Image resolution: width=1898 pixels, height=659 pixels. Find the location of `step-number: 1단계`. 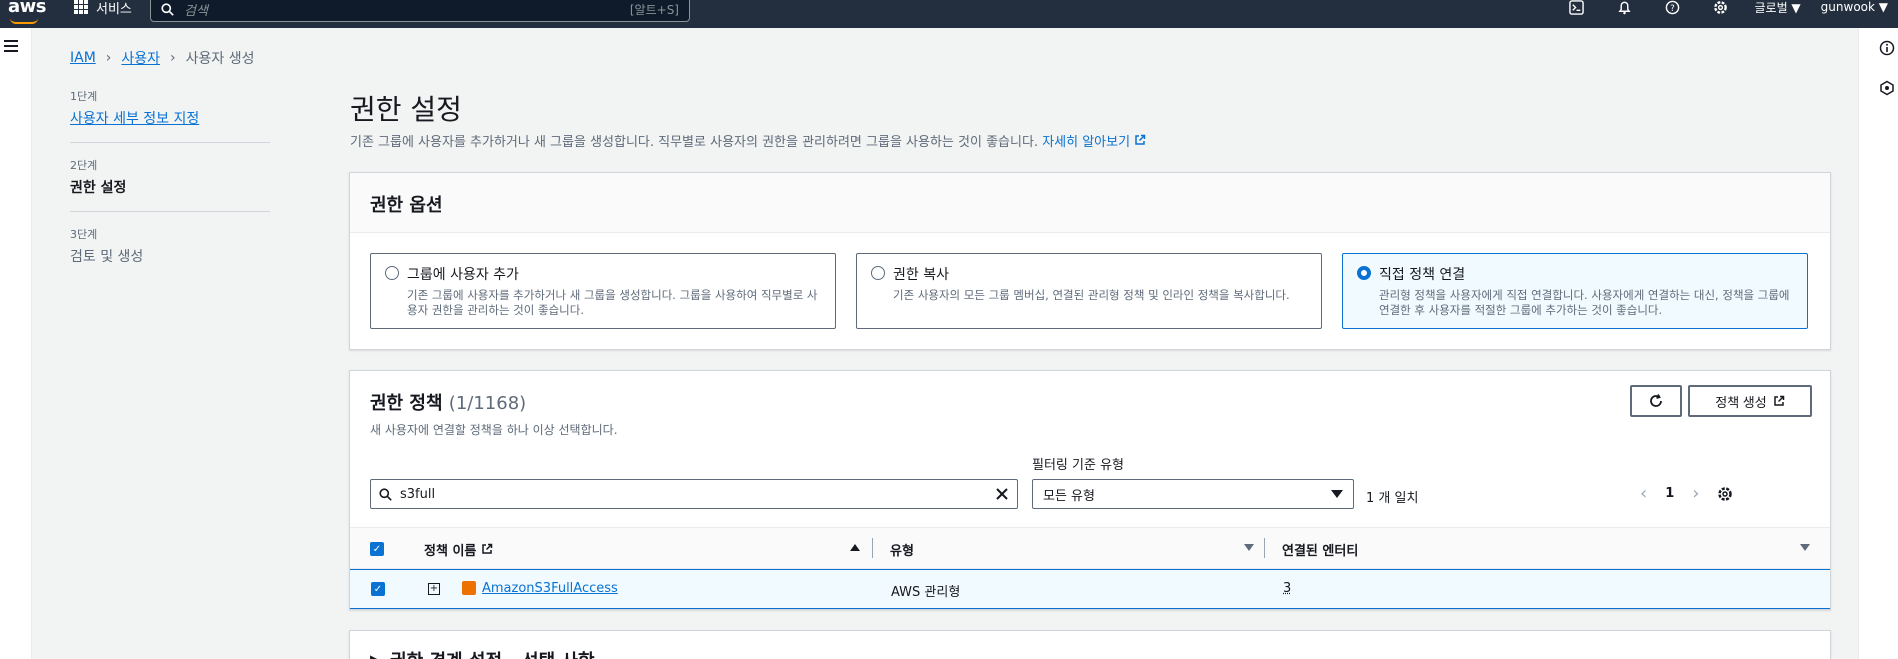

step-number: 1단계 is located at coordinates (84, 96).